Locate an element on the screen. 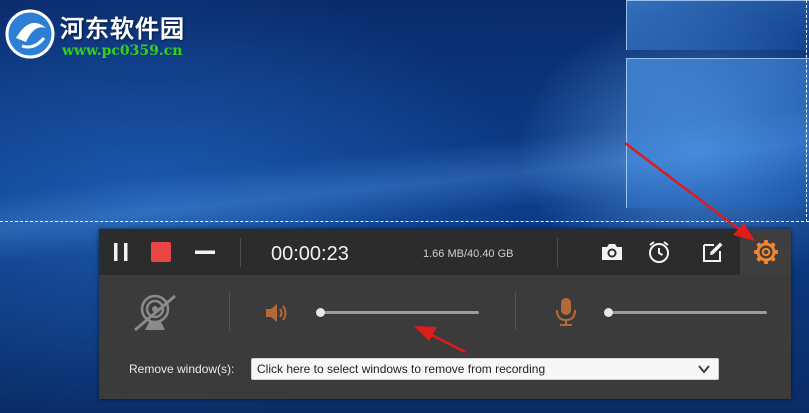 This screenshot has width=809, height=413. camera-icon is located at coordinates (612, 252).